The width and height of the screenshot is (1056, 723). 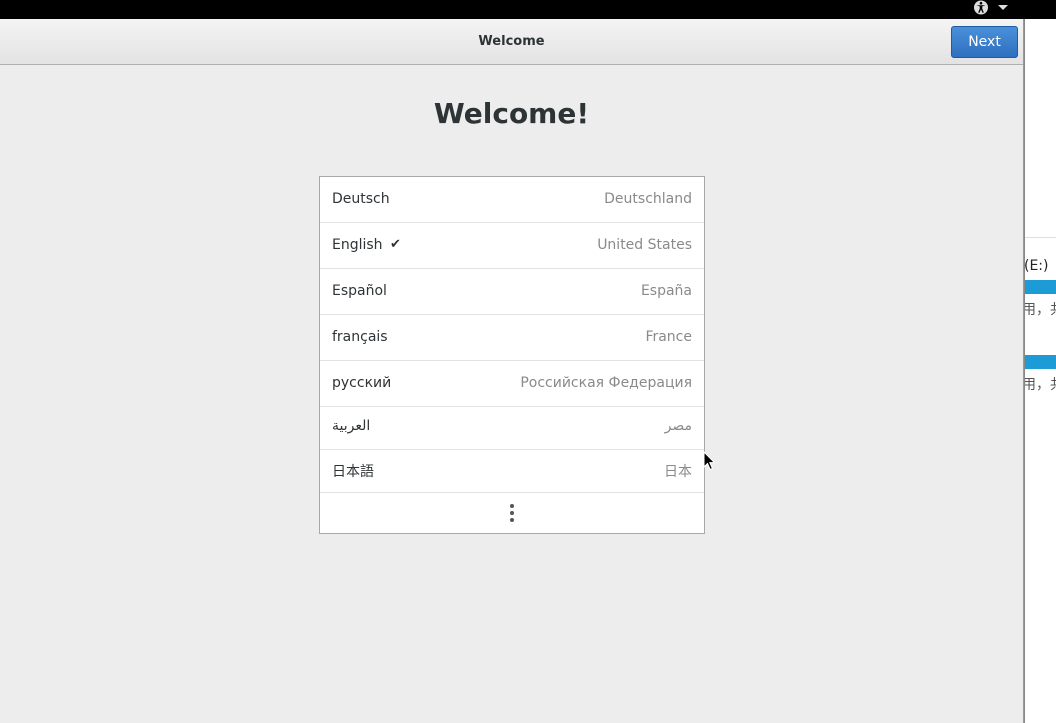 What do you see at coordinates (644, 245) in the screenshot?
I see `language-region: United States` at bounding box center [644, 245].